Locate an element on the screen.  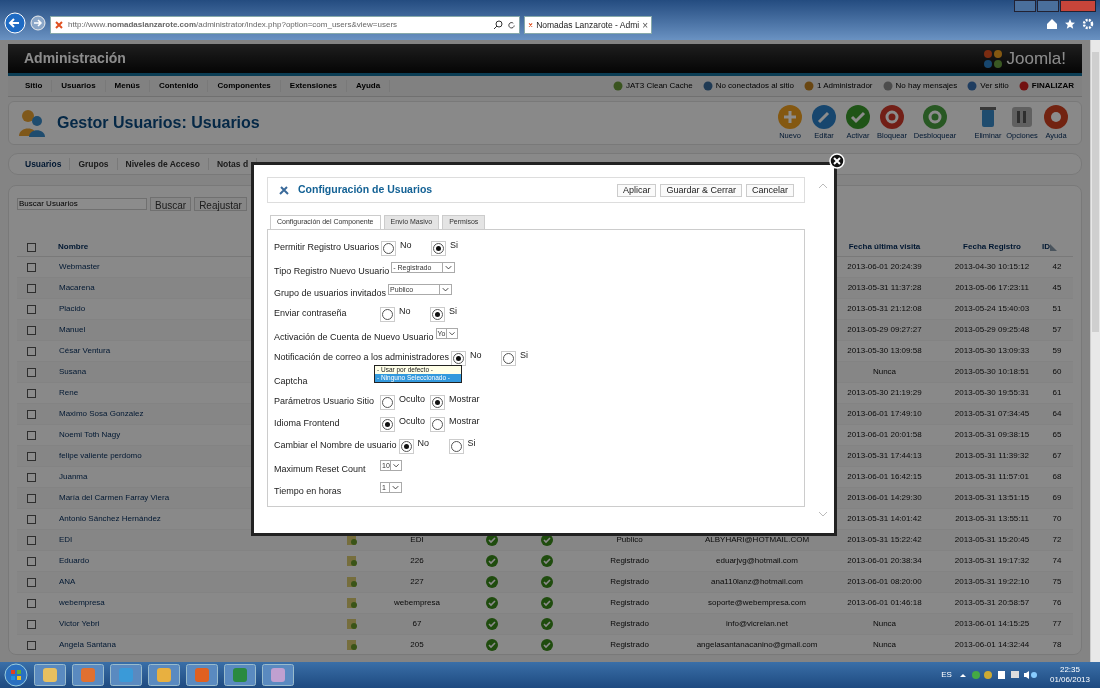
column-header: Fecha Registro is located at coordinates (992, 247).